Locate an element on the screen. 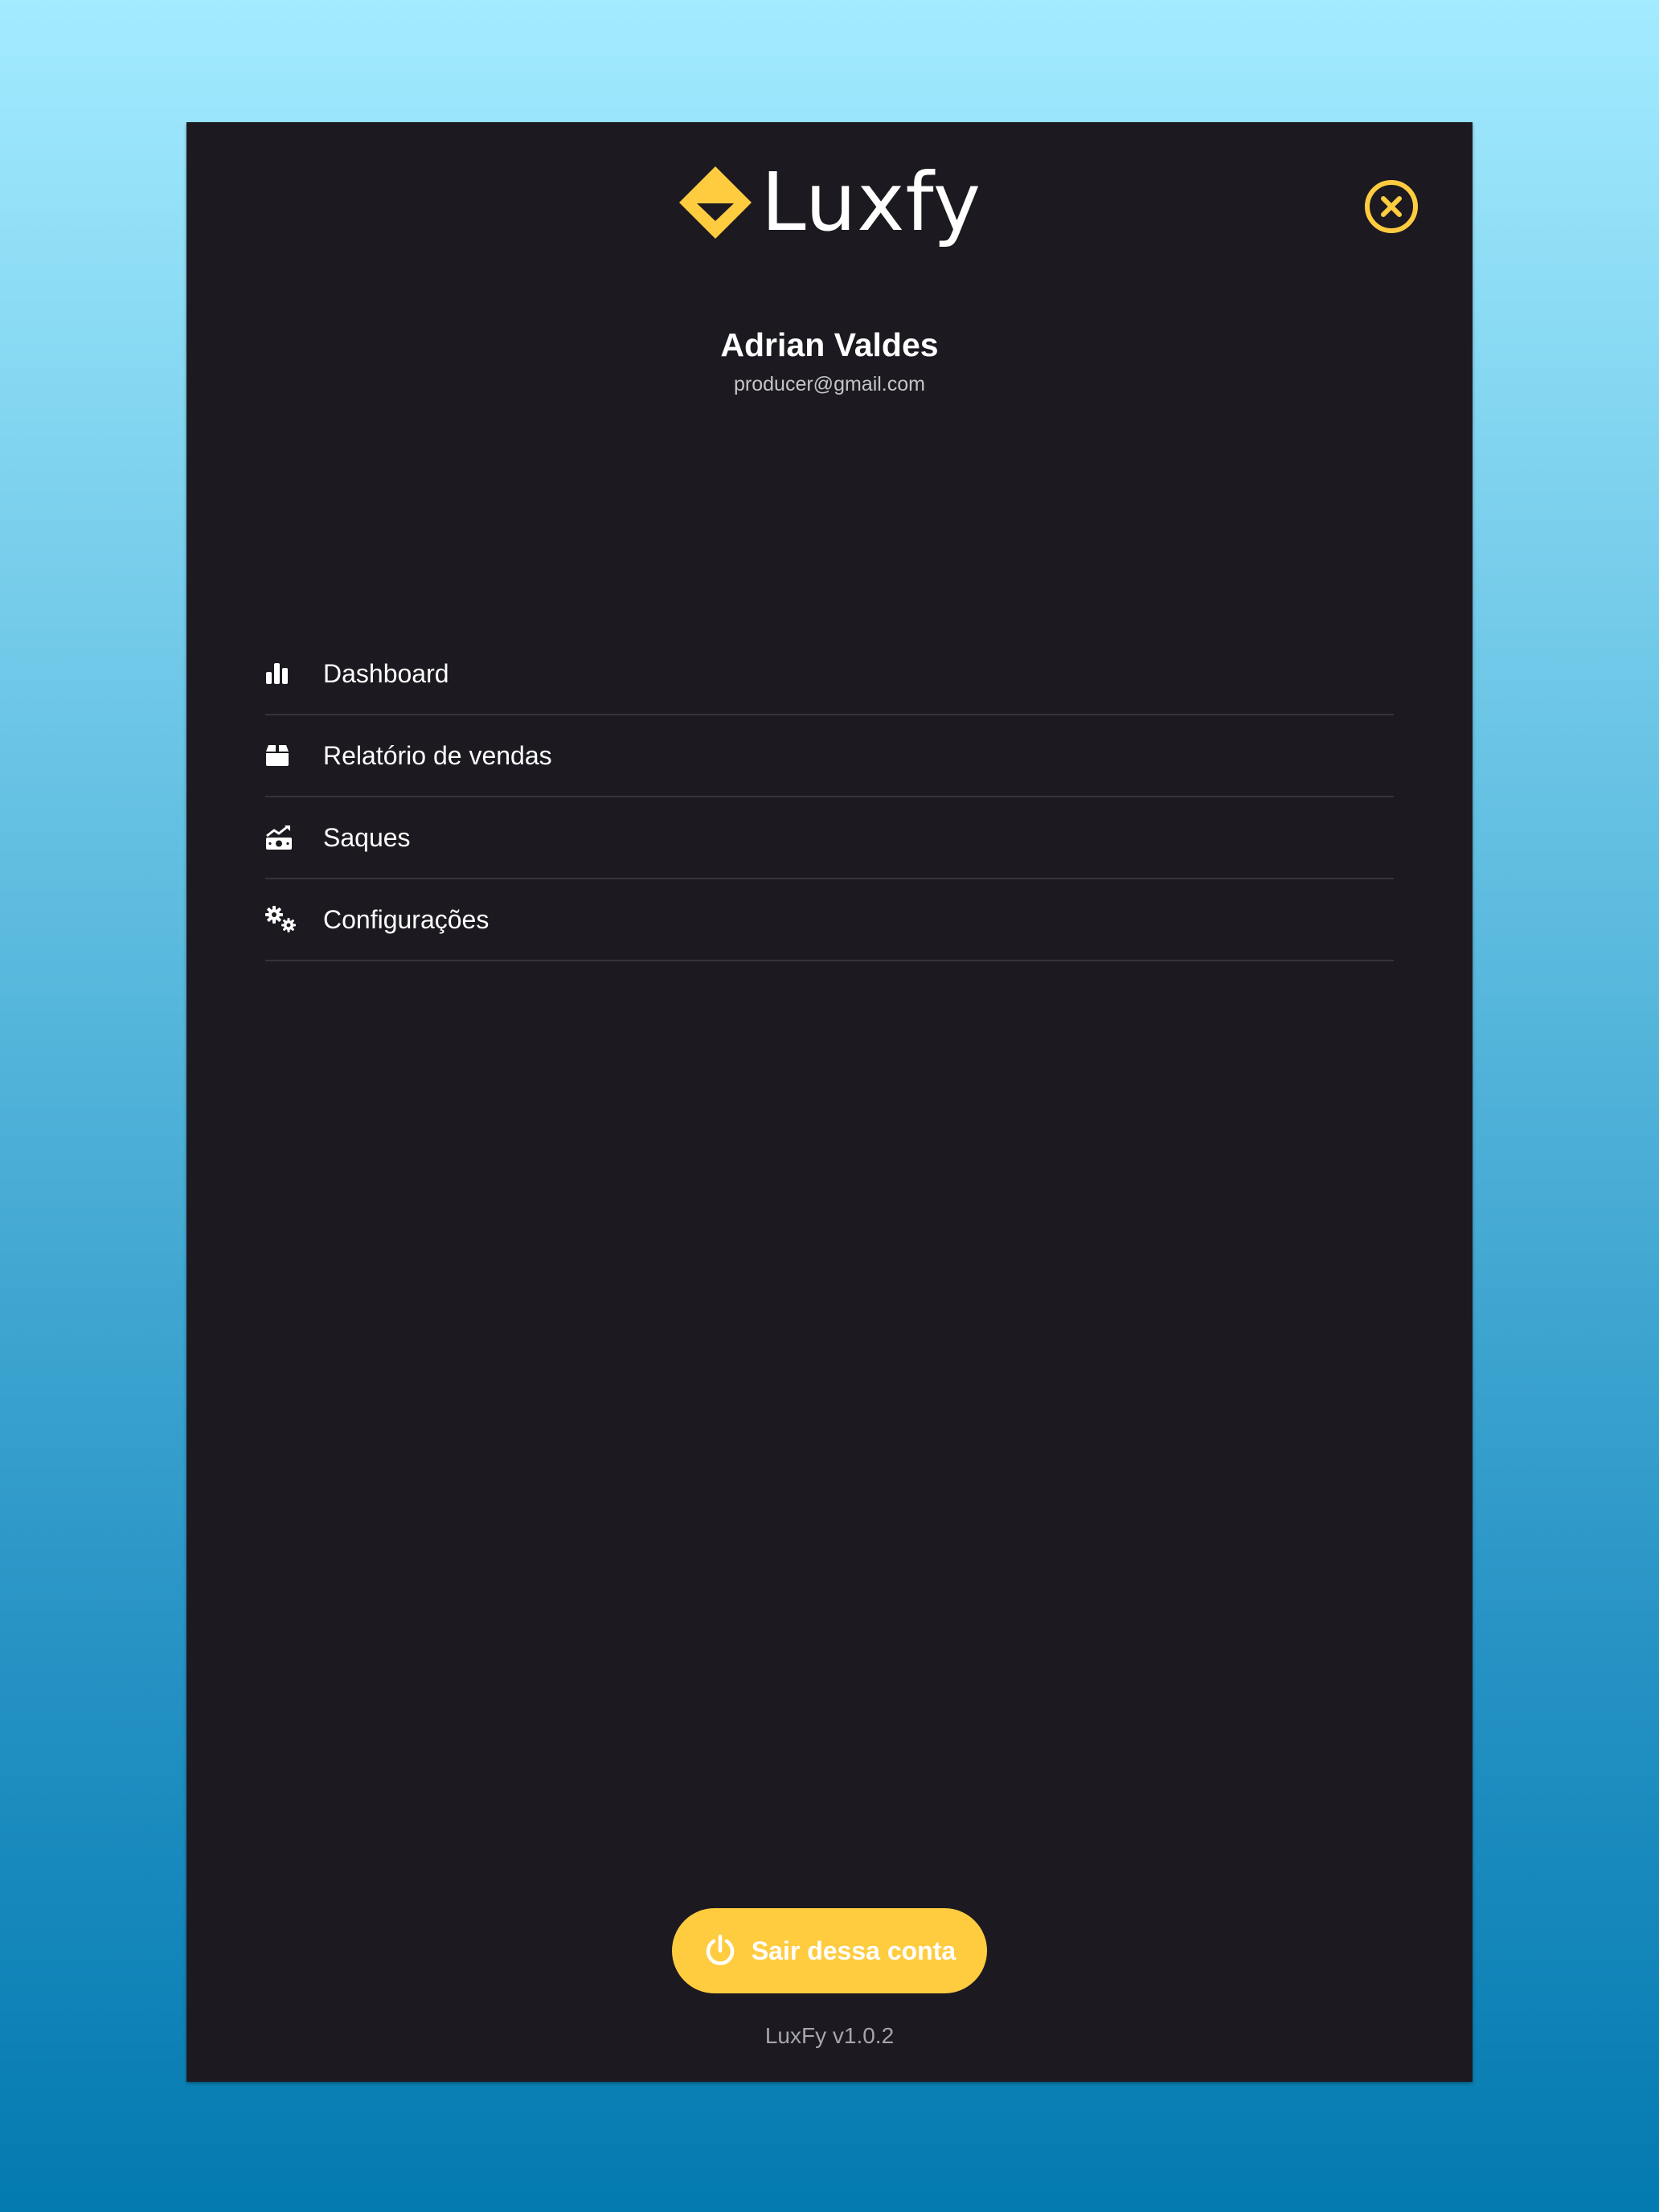  menu-item-settings: Configurações is located at coordinates (829, 920).